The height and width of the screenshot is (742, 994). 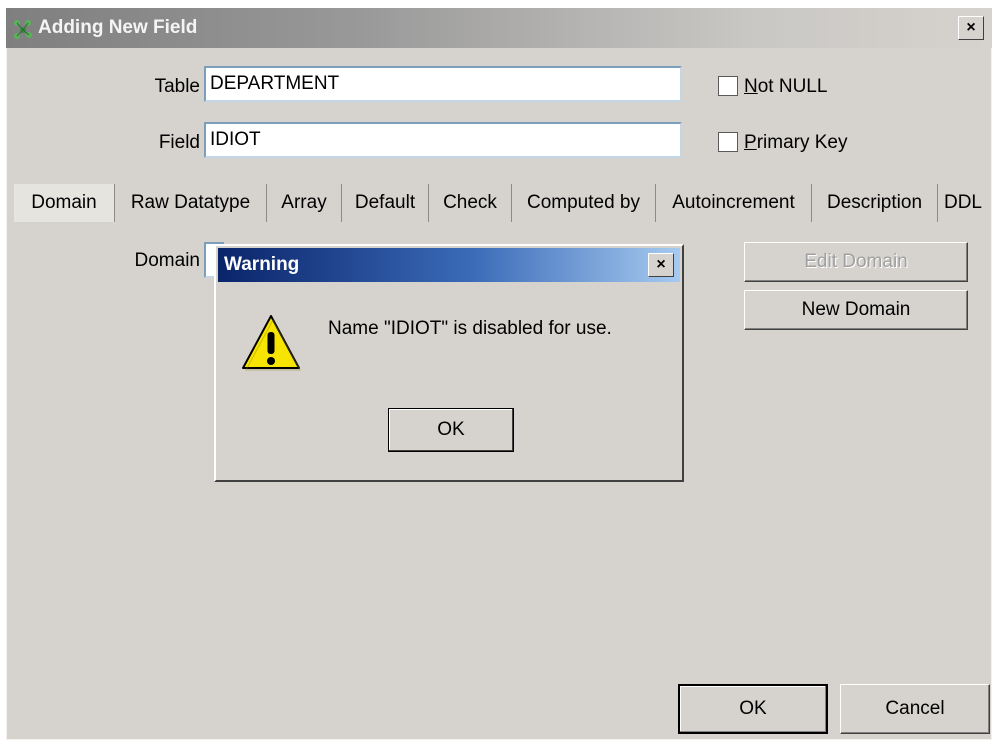 I want to click on warning-ok-button: OK, so click(x=451, y=430).